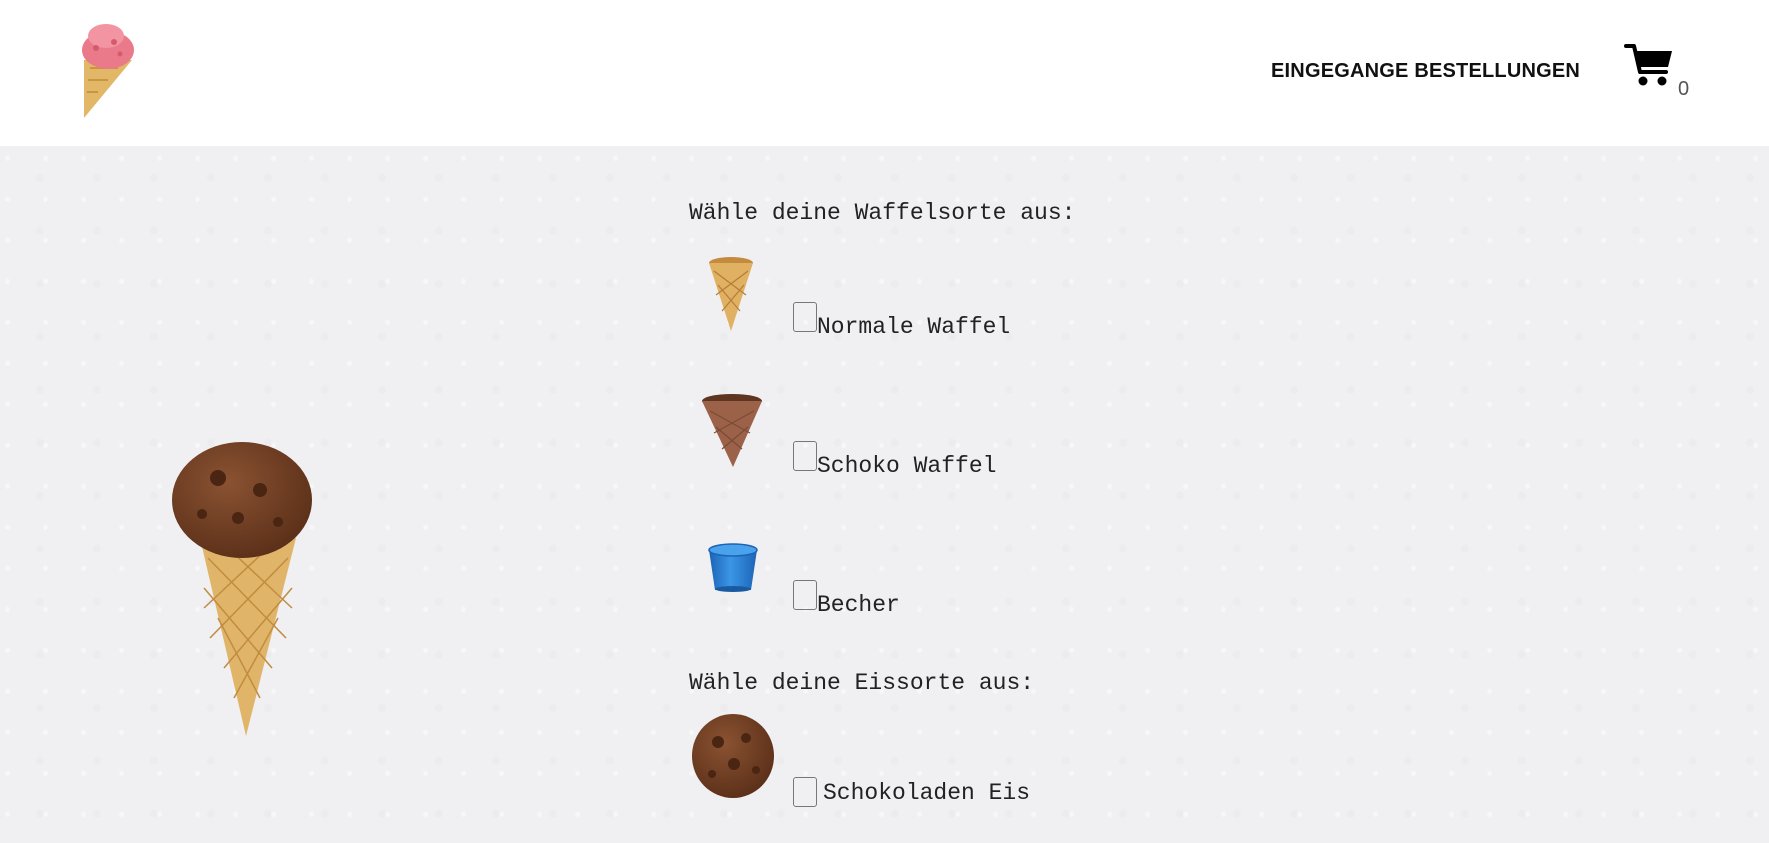 The image size is (1769, 843). I want to click on ice-section-title: Wähle deine Eissorte aus:, so click(862, 683).